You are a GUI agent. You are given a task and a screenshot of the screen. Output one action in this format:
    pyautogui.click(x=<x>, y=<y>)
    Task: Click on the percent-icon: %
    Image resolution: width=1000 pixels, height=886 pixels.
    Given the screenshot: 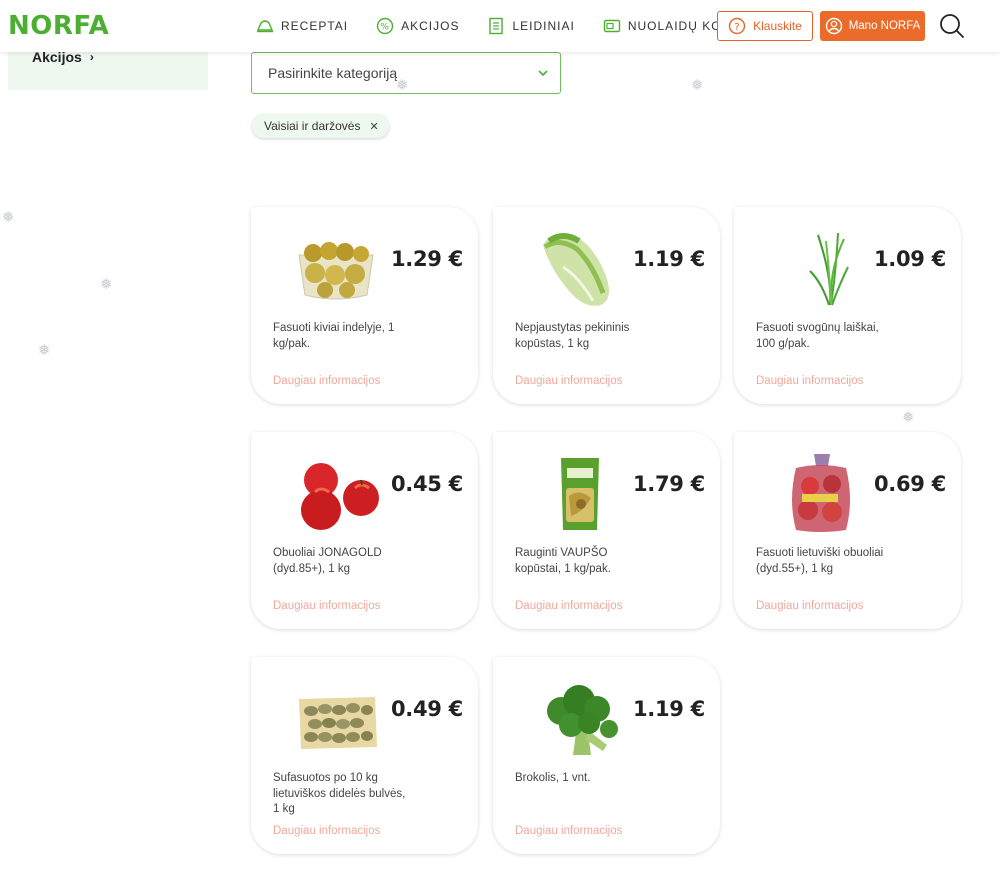 What is the action you would take?
    pyautogui.click(x=385, y=26)
    